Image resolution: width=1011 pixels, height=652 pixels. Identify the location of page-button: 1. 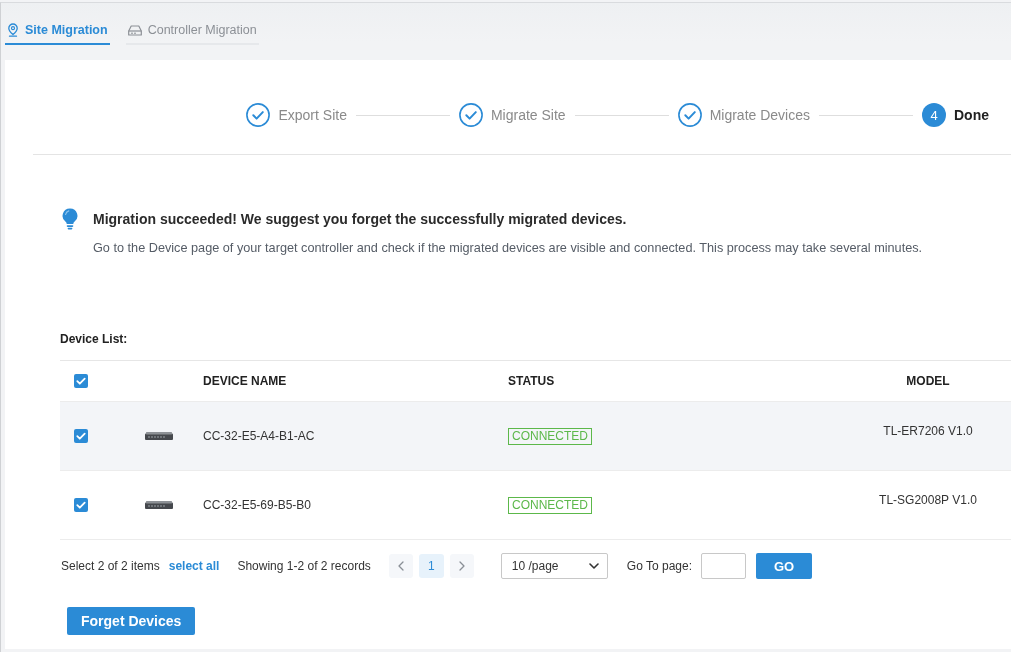
(431, 566).